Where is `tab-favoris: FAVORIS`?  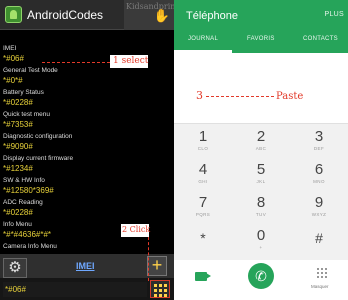
tab-favoris: FAVORIS is located at coordinates (261, 39).